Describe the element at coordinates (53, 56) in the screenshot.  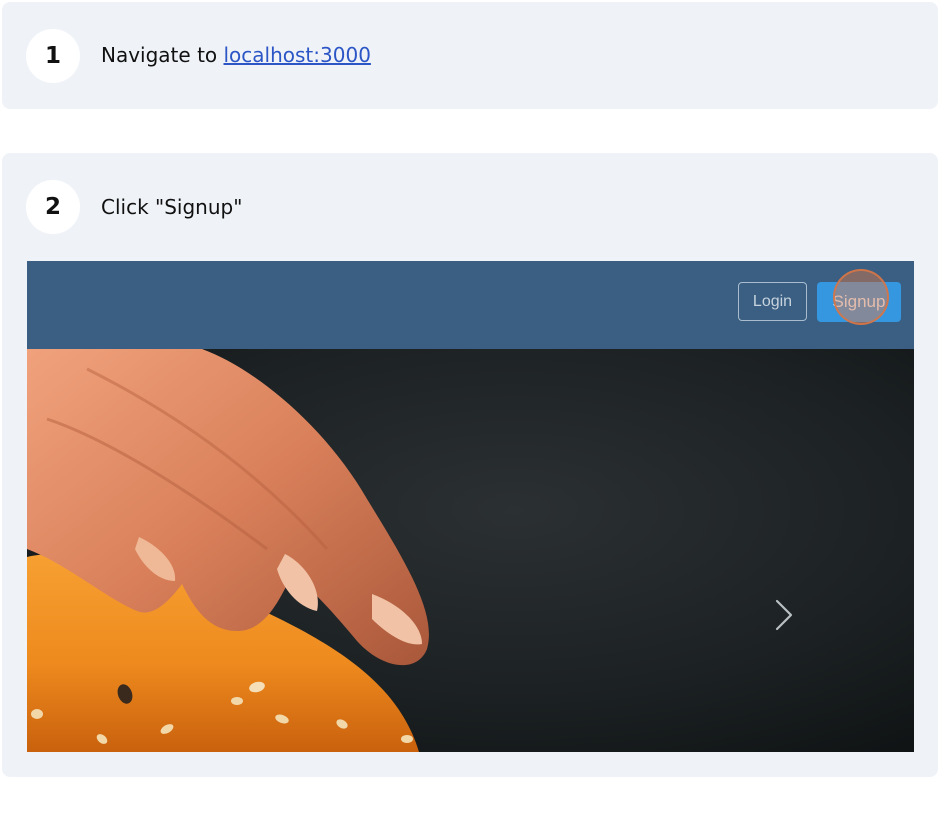
I see `step-number-1: 1` at that location.